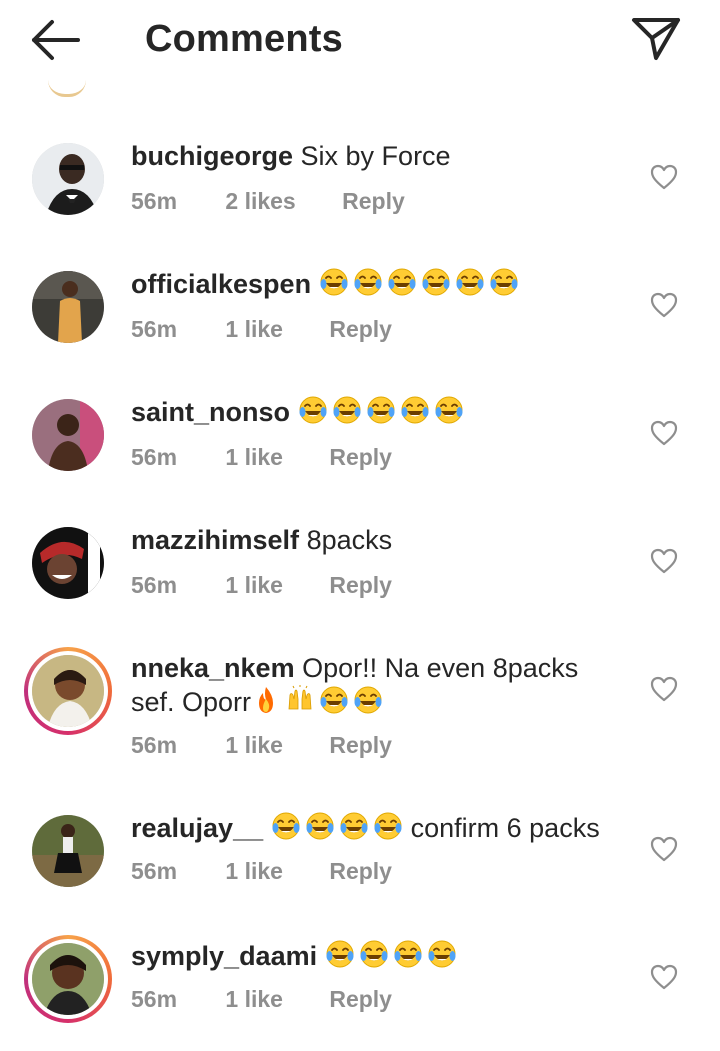 The width and height of the screenshot is (720, 1051). I want to click on comment-body: saint_nonso, so click(371, 412).